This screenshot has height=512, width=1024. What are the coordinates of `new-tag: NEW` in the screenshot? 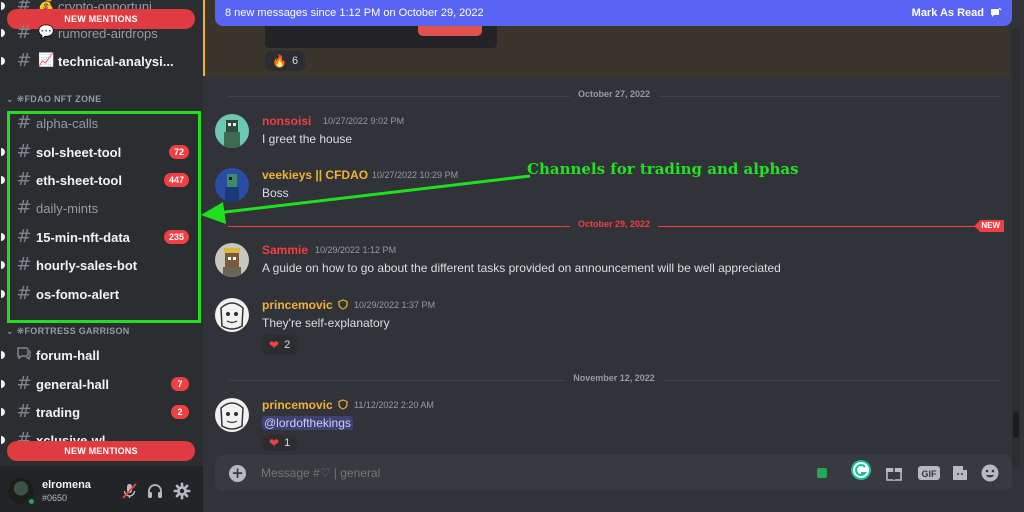 It's located at (989, 226).